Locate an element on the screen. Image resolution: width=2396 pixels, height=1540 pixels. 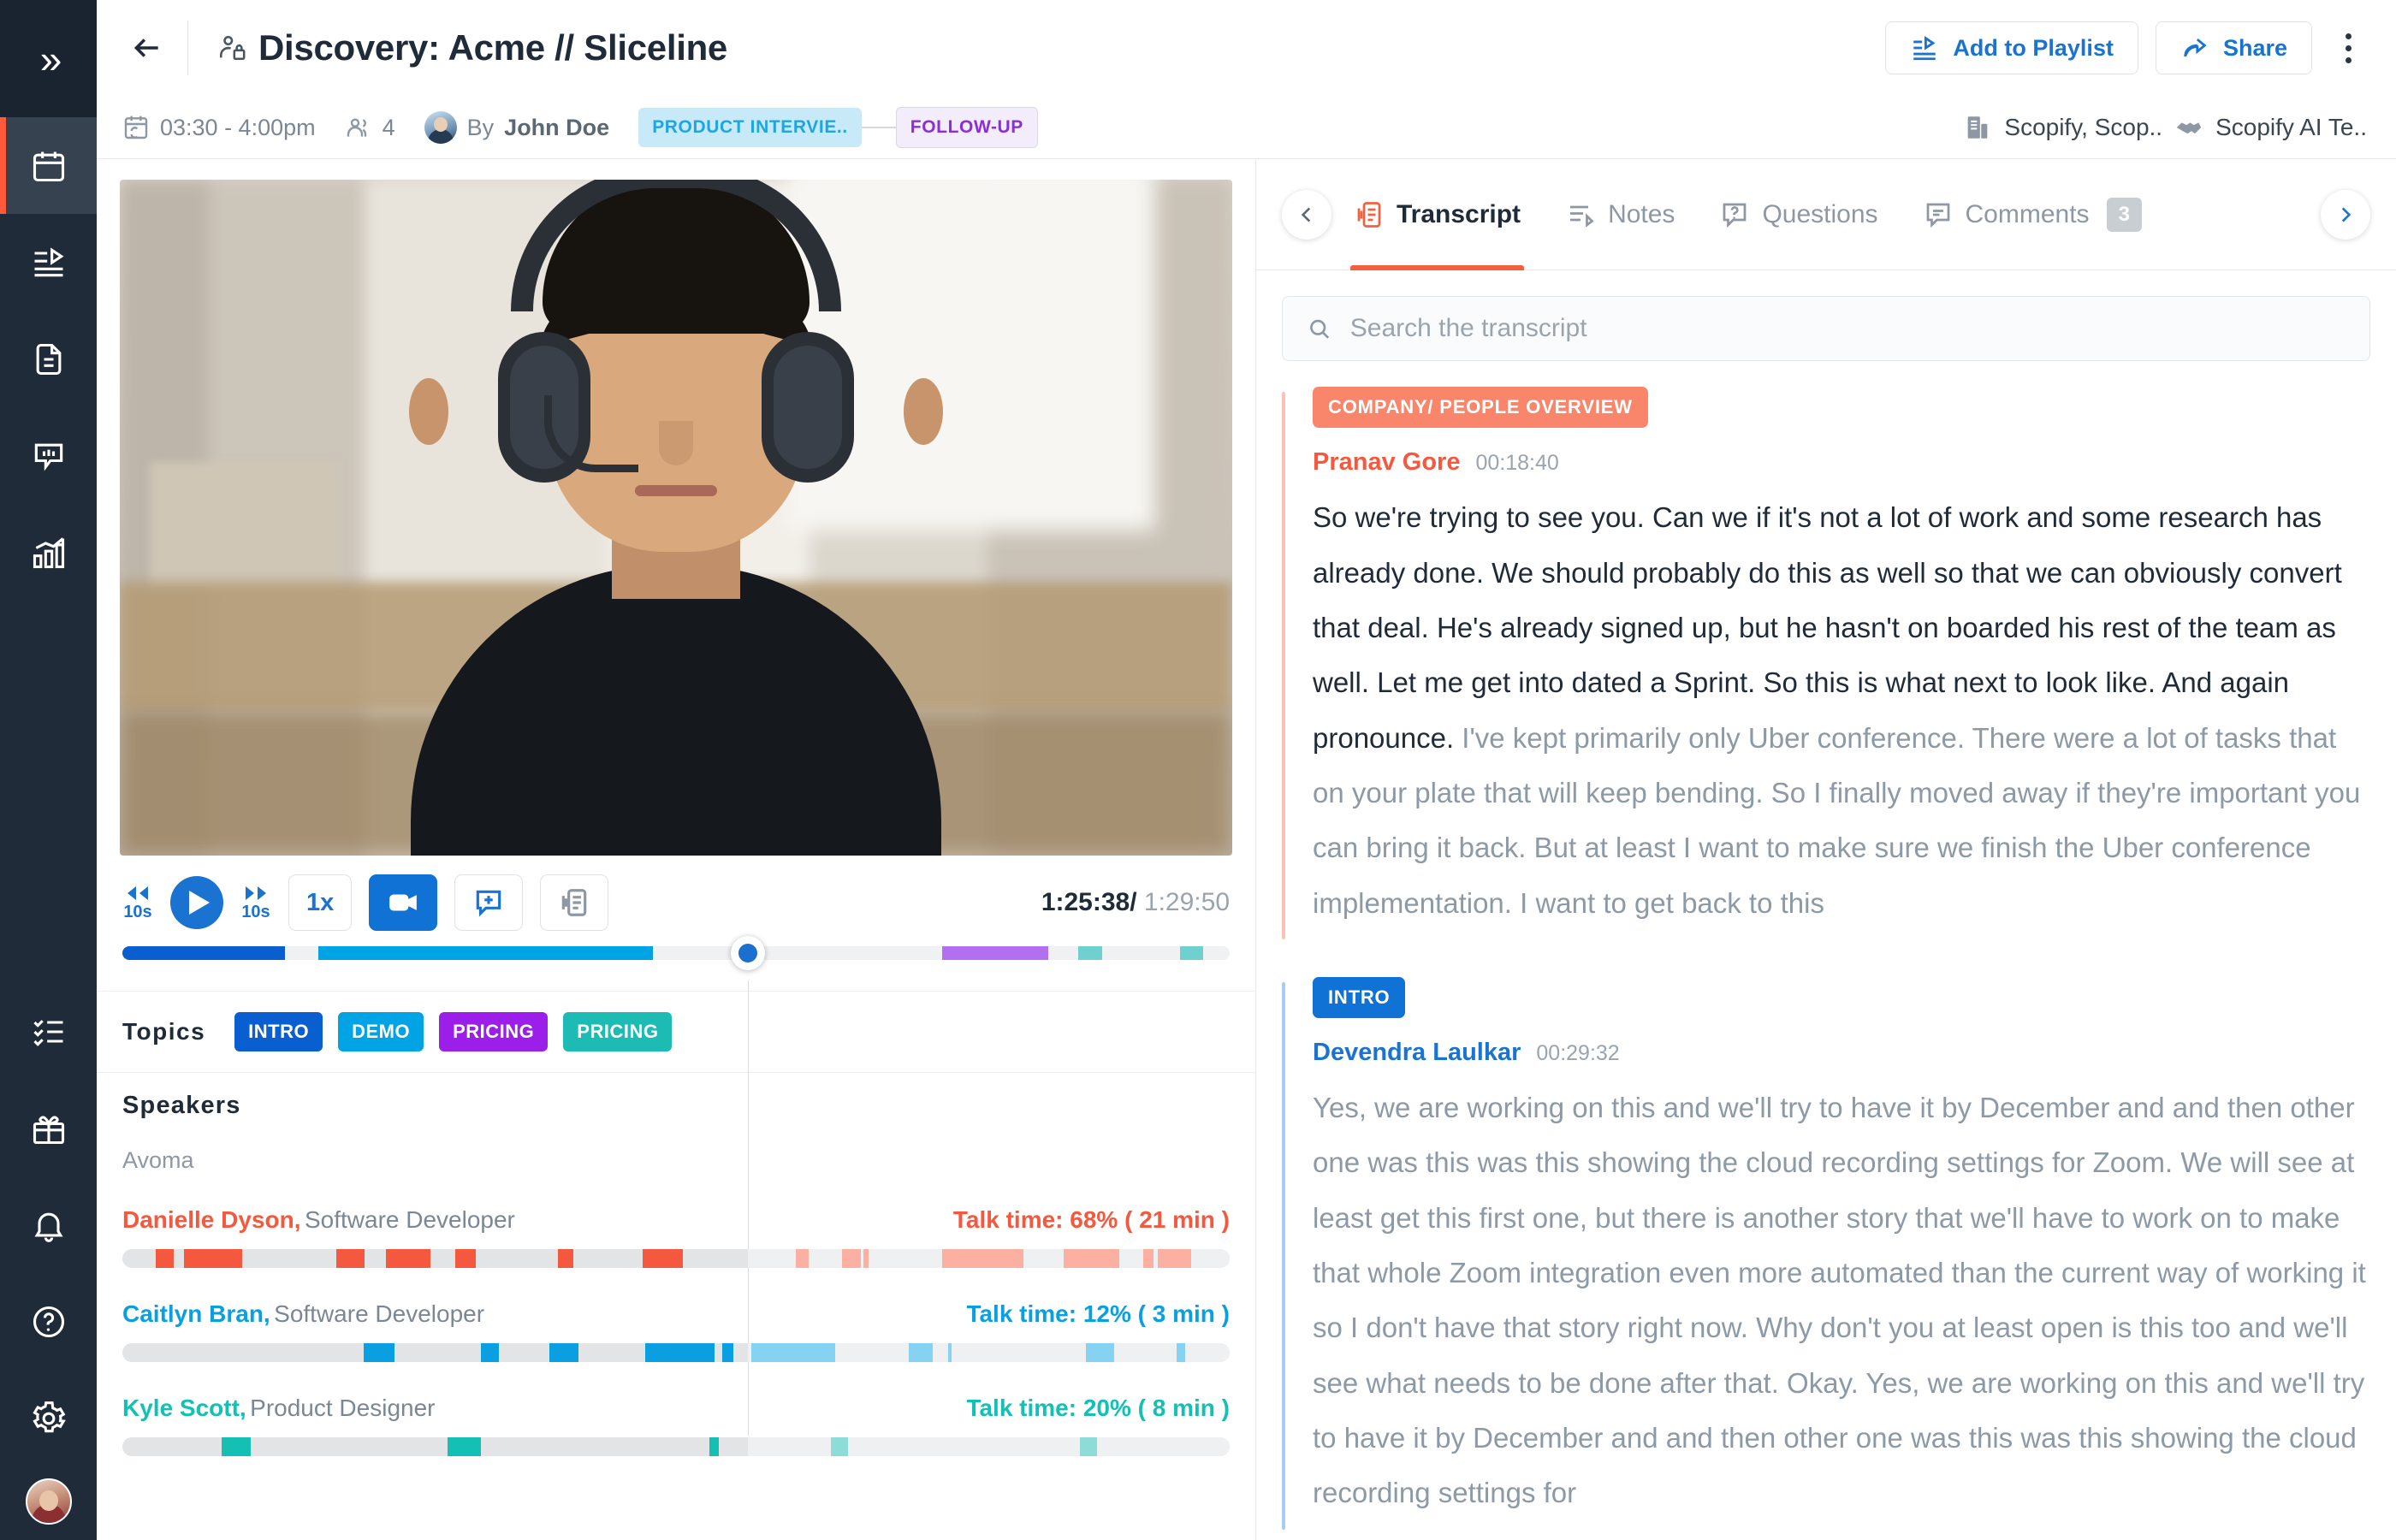
progress-playhead is located at coordinates (749, 953).